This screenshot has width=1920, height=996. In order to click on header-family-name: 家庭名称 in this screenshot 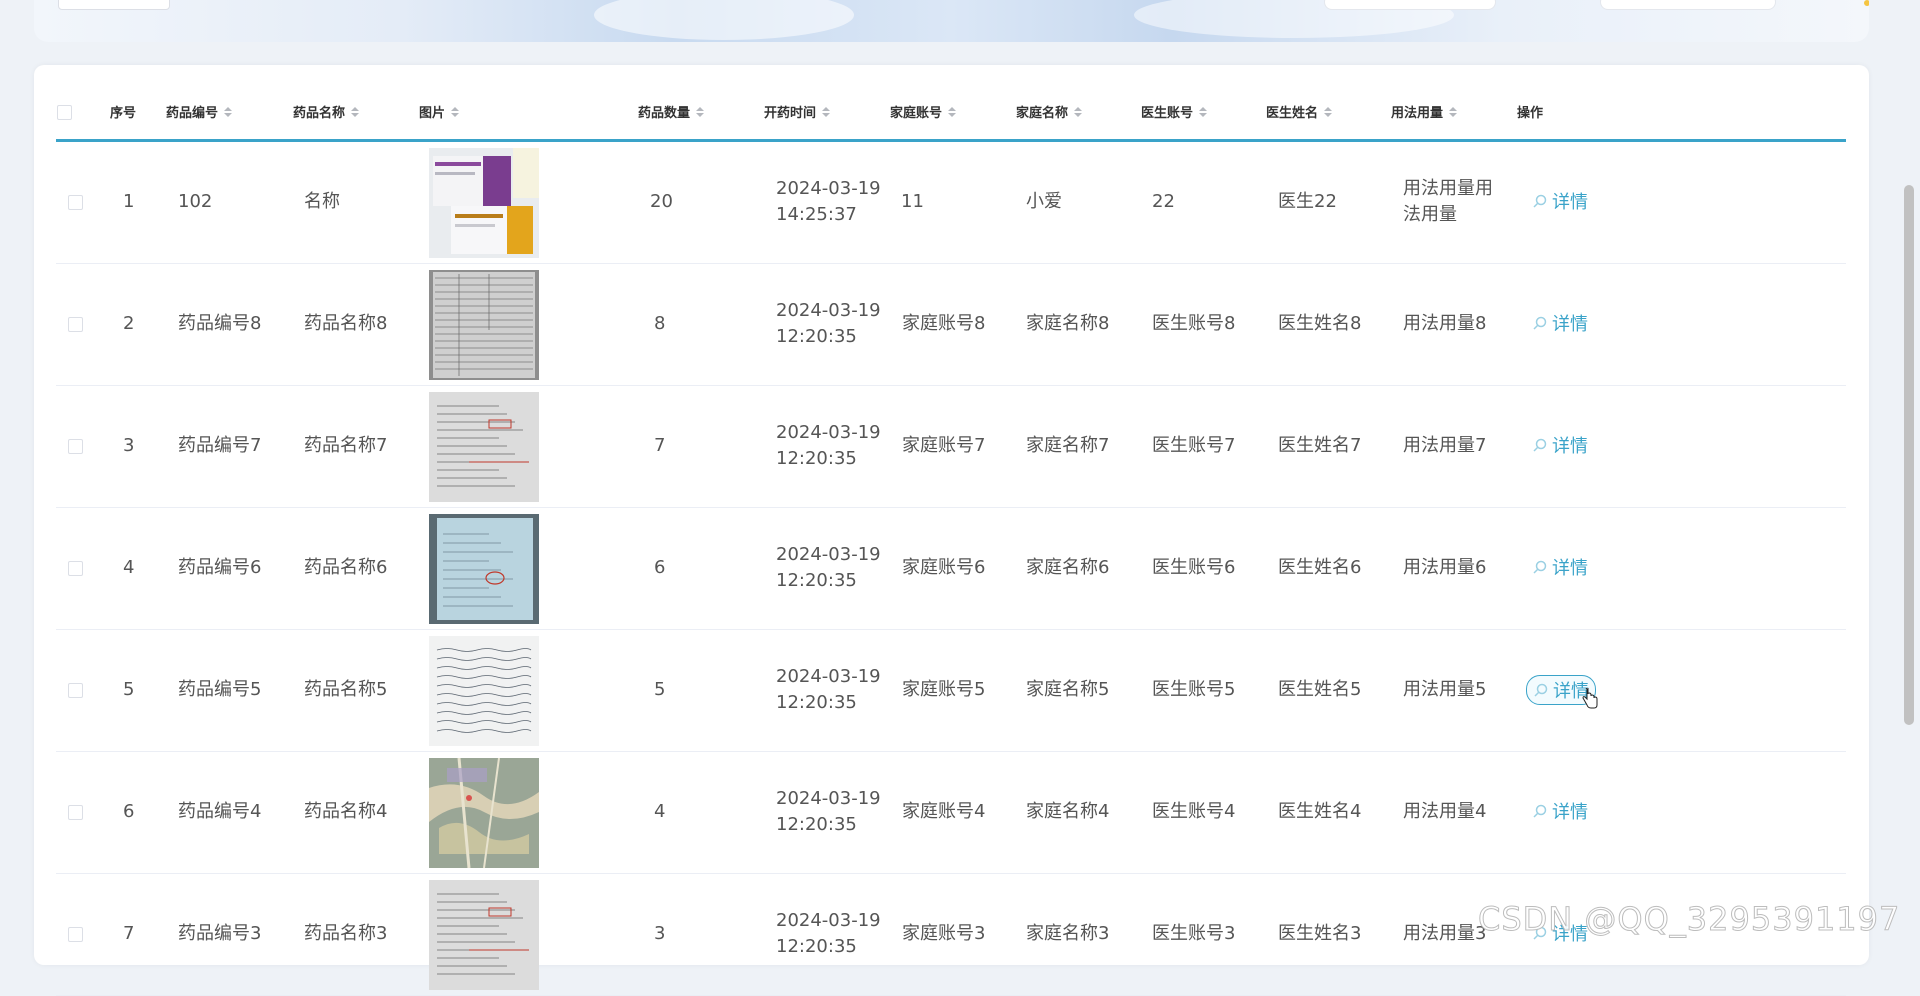, I will do `click(1049, 111)`.